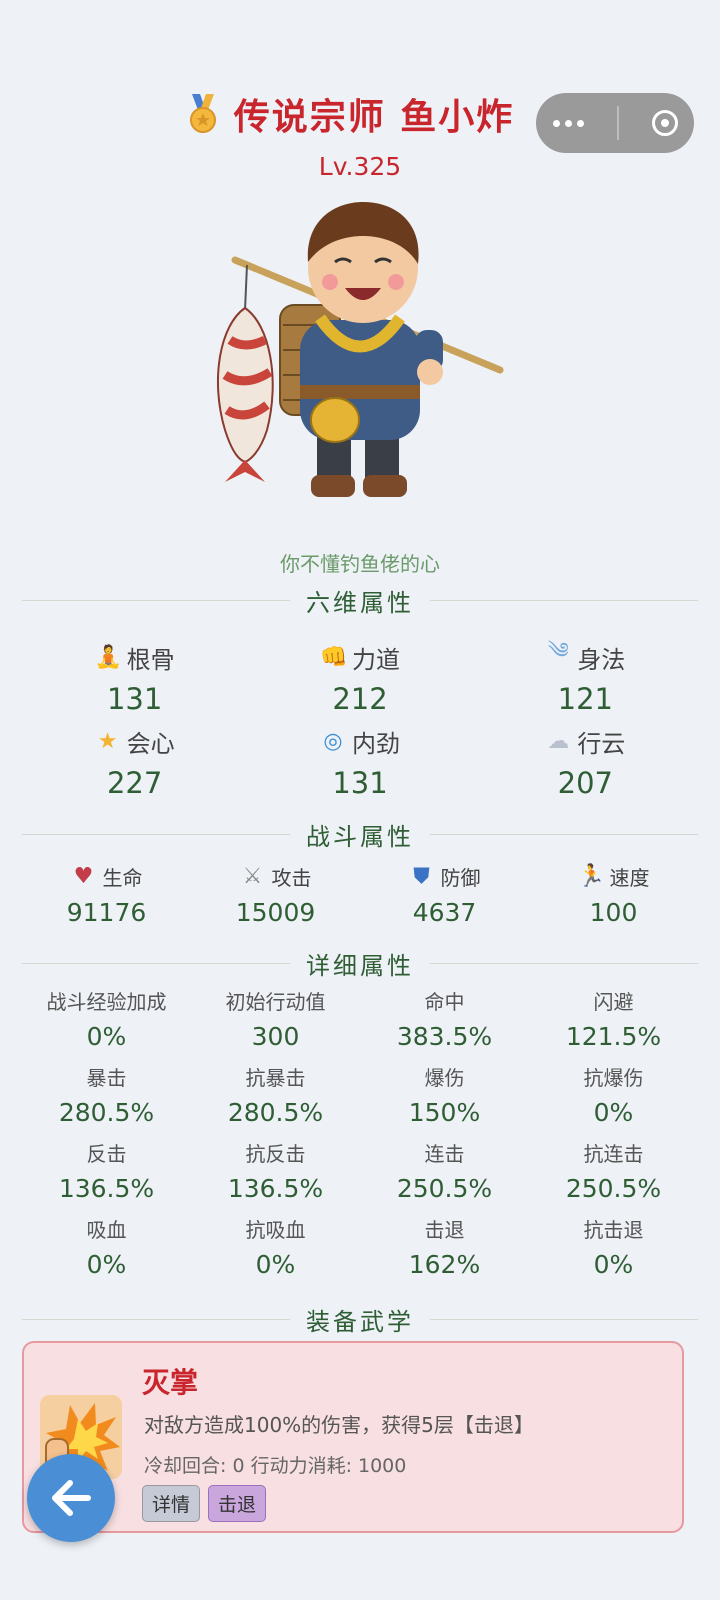 The height and width of the screenshot is (1600, 720). I want to click on detail-item: 连击 250.5%, so click(444, 1175).